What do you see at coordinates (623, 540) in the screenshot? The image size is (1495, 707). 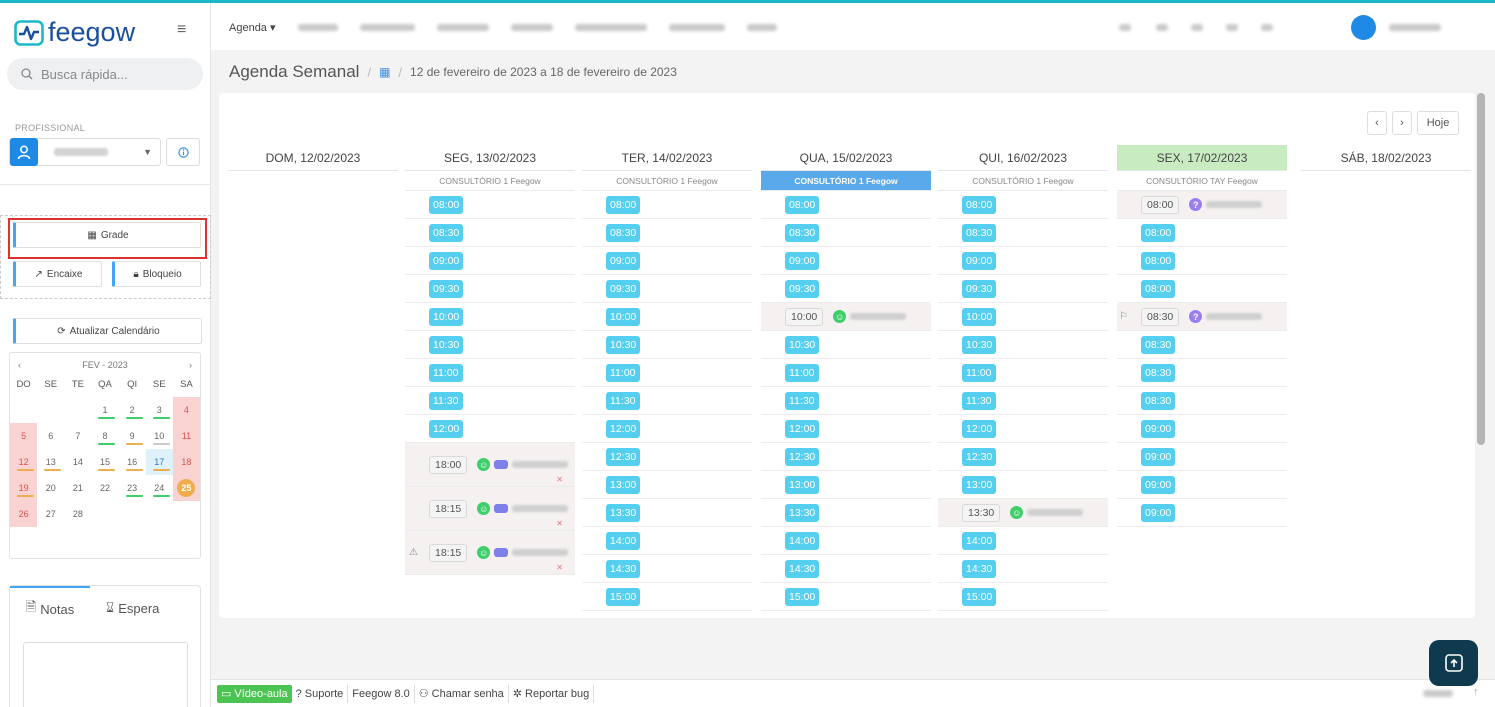 I see `slot-time: 14:00` at bounding box center [623, 540].